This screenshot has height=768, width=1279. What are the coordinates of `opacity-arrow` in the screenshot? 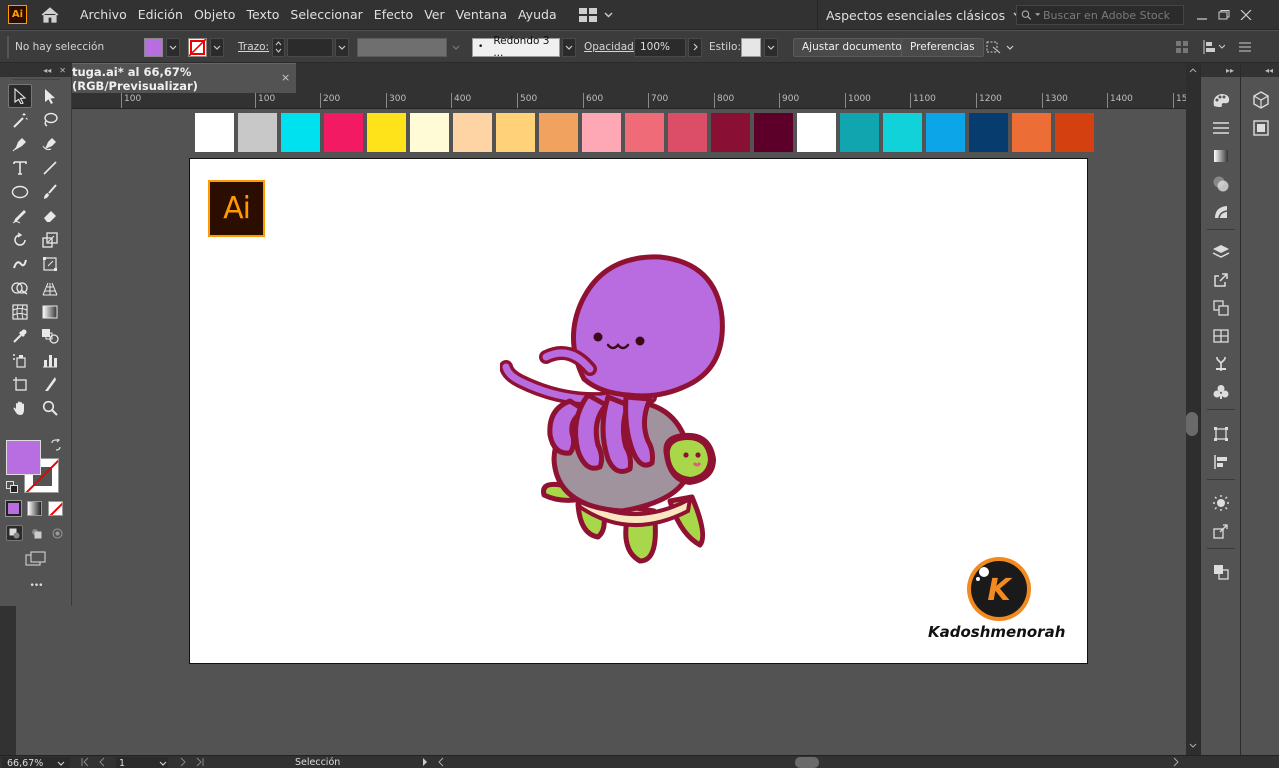 It's located at (695, 47).